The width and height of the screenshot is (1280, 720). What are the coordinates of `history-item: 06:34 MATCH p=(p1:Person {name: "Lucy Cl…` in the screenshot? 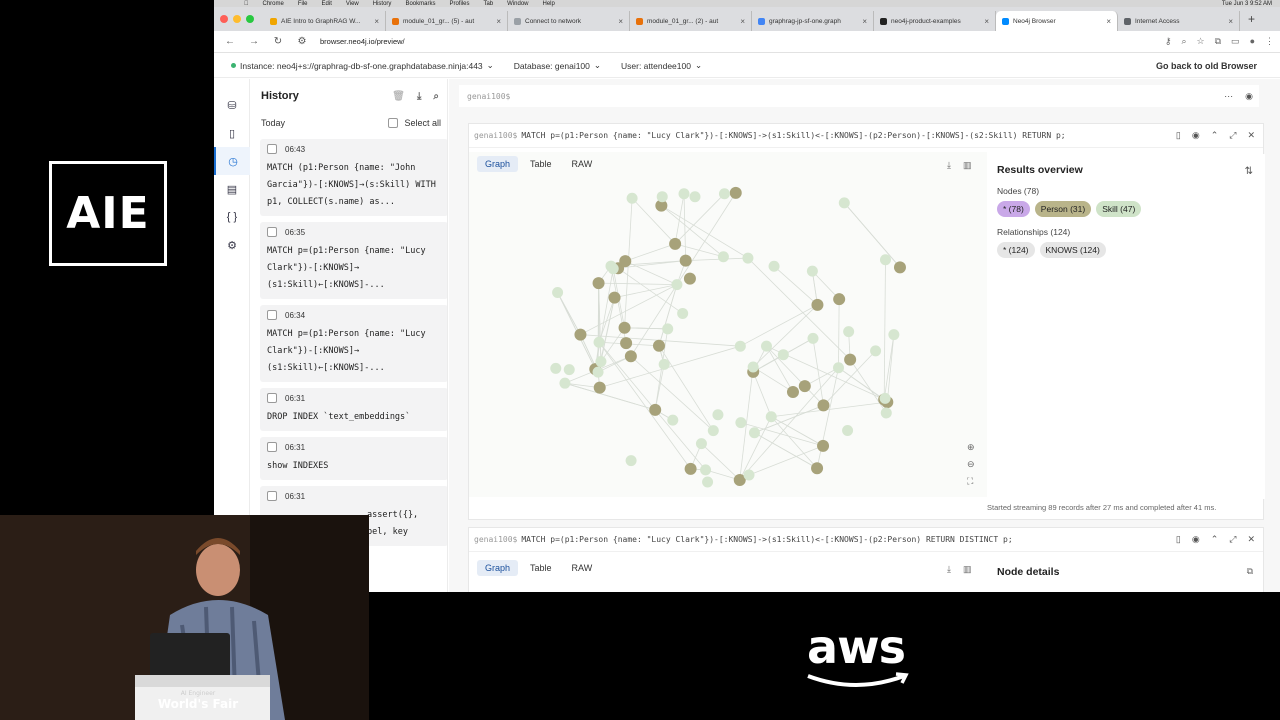 It's located at (353, 343).